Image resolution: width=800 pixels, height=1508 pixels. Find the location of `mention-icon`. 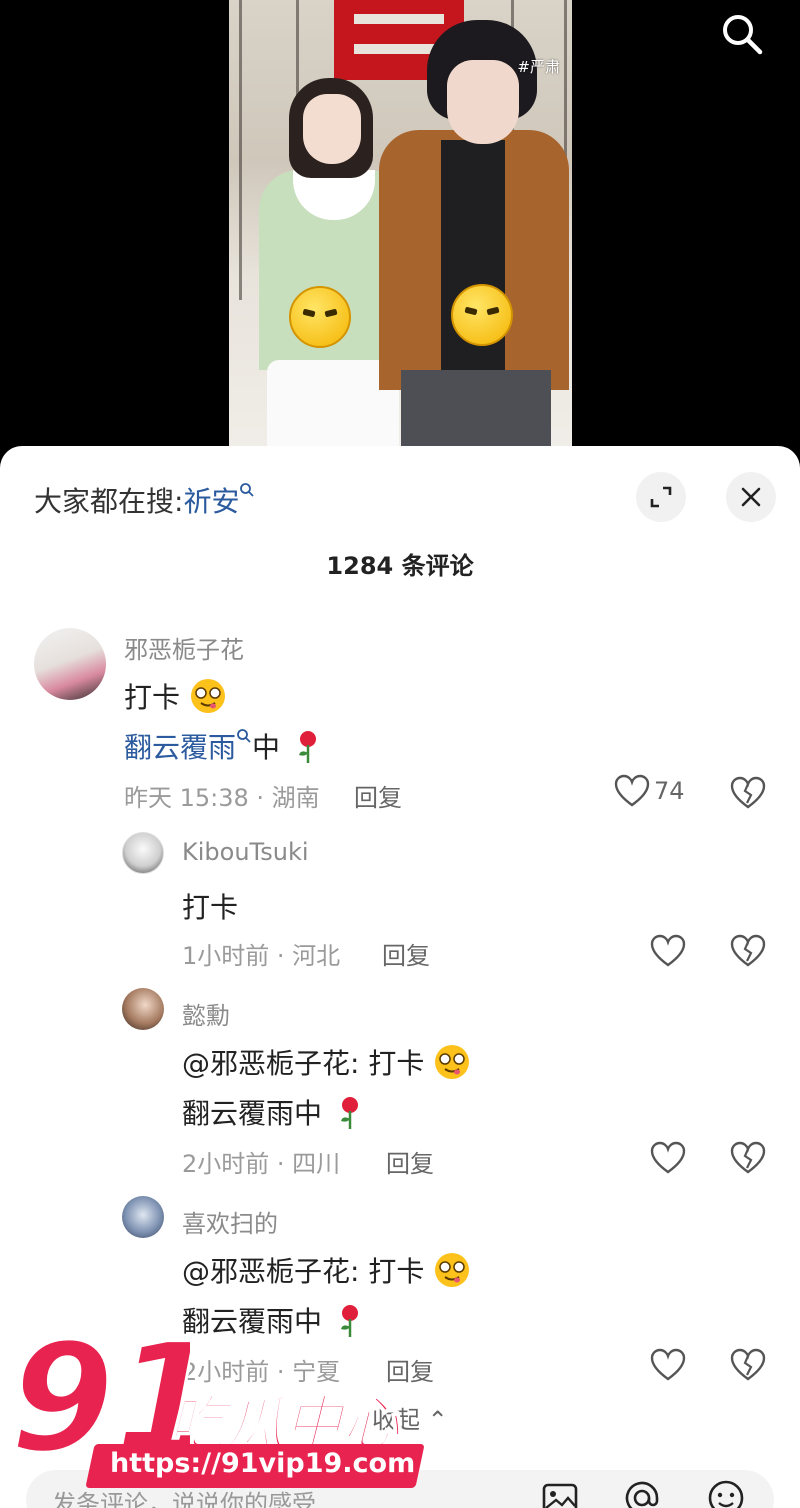

mention-icon is located at coordinates (642, 1492).